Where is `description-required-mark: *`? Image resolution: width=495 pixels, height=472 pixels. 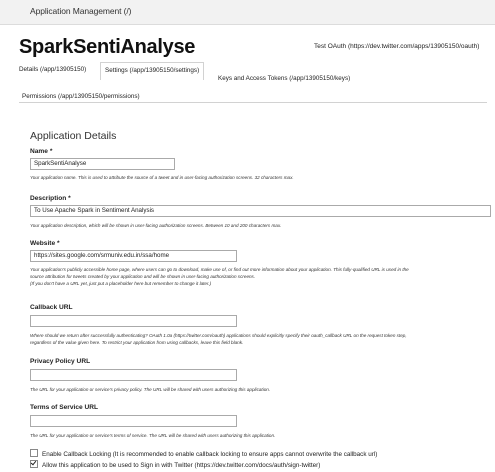 description-required-mark: * is located at coordinates (69, 198).